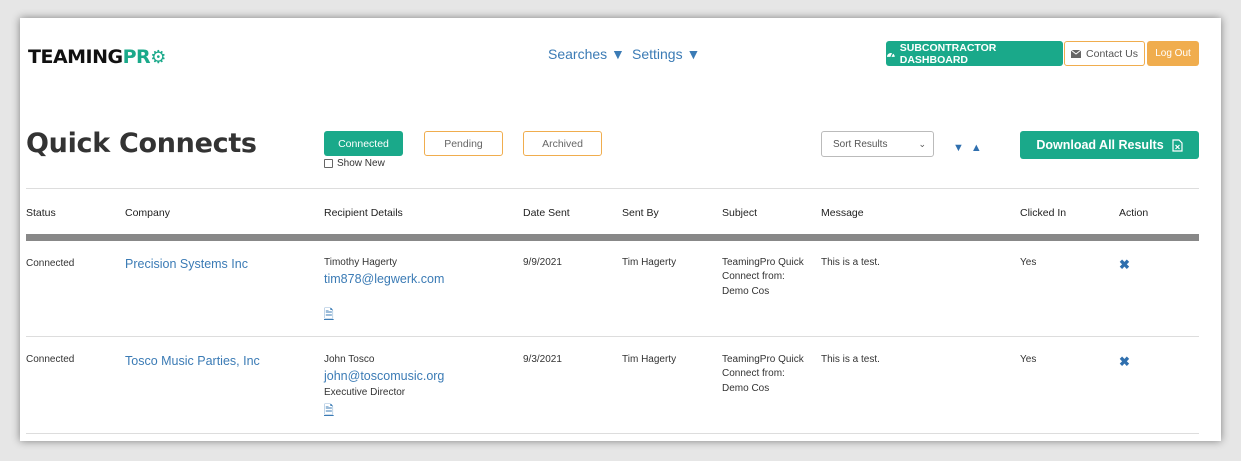 The height and width of the screenshot is (461, 1241). I want to click on teamingpro-logo: TEAMINGPR⚙, so click(97, 57).